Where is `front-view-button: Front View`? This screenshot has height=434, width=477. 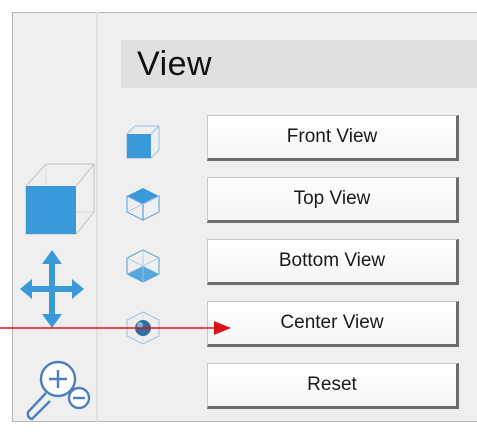 front-view-button: Front View is located at coordinates (333, 138).